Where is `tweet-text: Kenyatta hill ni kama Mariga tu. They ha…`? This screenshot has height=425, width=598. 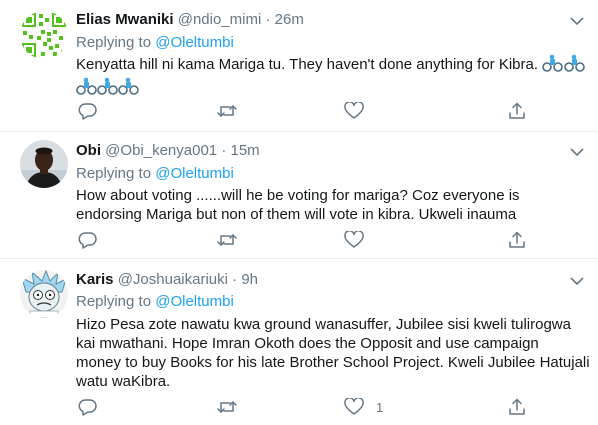
tweet-text: Kenyatta hill ni kama Mariga tu. They ha… is located at coordinates (331, 77).